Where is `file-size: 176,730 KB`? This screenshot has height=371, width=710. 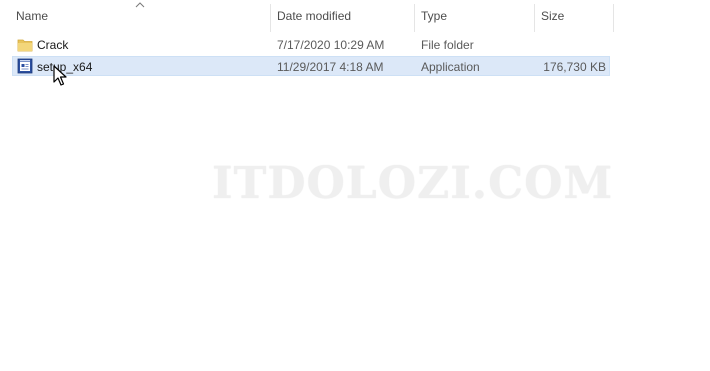
file-size: 176,730 KB is located at coordinates (574, 67).